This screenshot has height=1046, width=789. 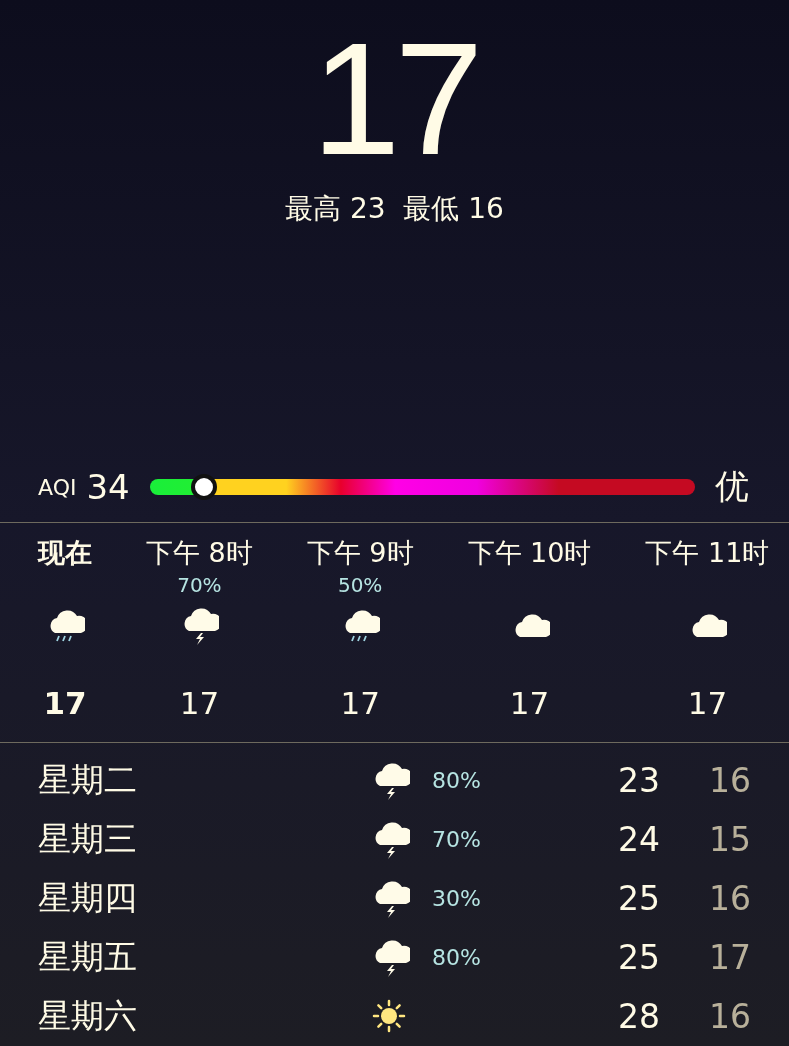 I want to click on low-temperature: 15, so click(x=730, y=839).